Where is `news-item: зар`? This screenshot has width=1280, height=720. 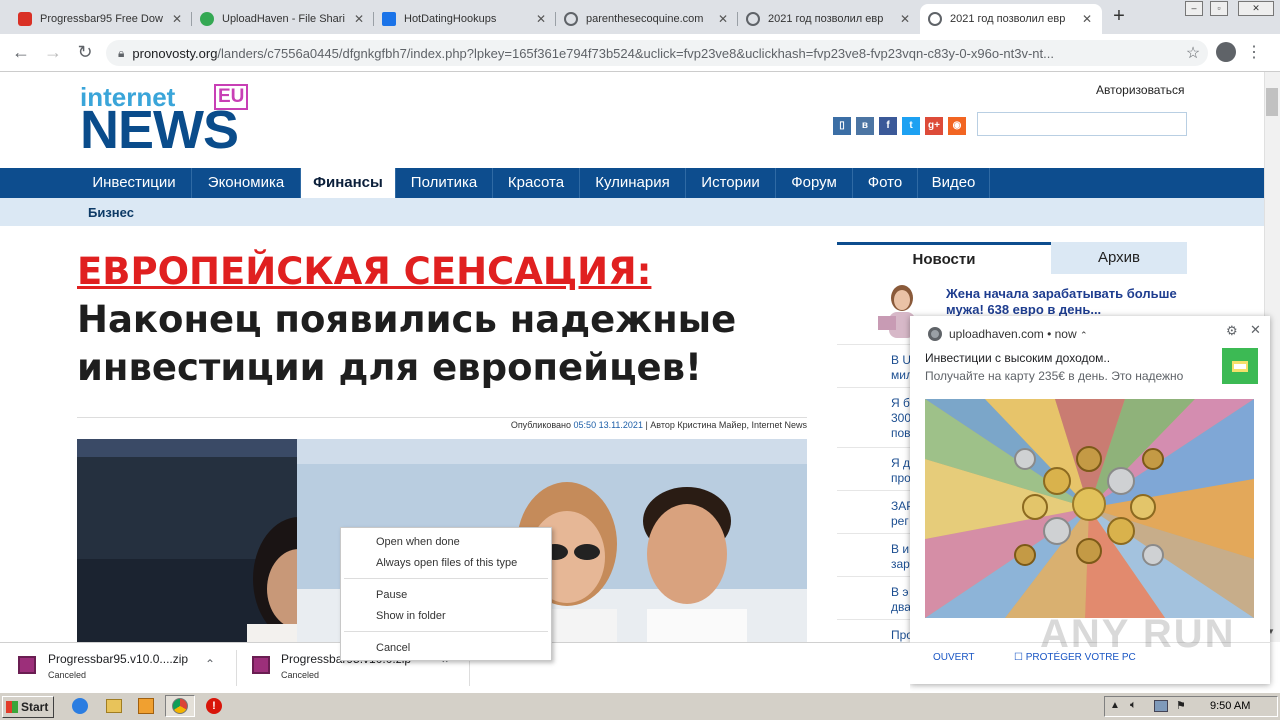 news-item: зар is located at coordinates (901, 564).